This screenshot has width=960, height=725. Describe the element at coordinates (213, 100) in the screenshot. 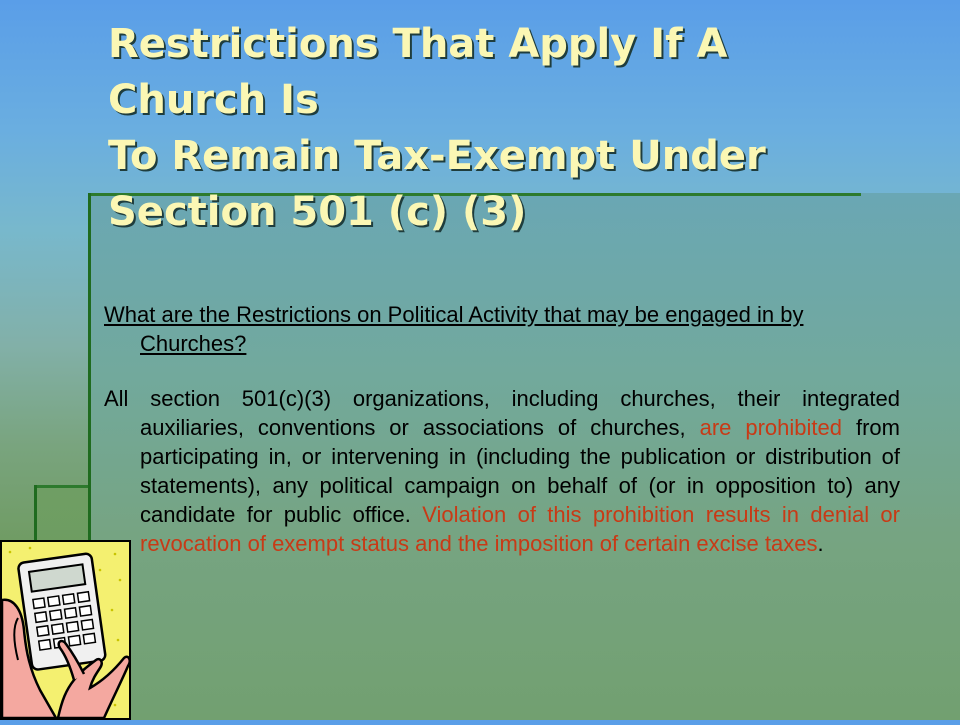

I see `title-line-2: Church Is` at that location.